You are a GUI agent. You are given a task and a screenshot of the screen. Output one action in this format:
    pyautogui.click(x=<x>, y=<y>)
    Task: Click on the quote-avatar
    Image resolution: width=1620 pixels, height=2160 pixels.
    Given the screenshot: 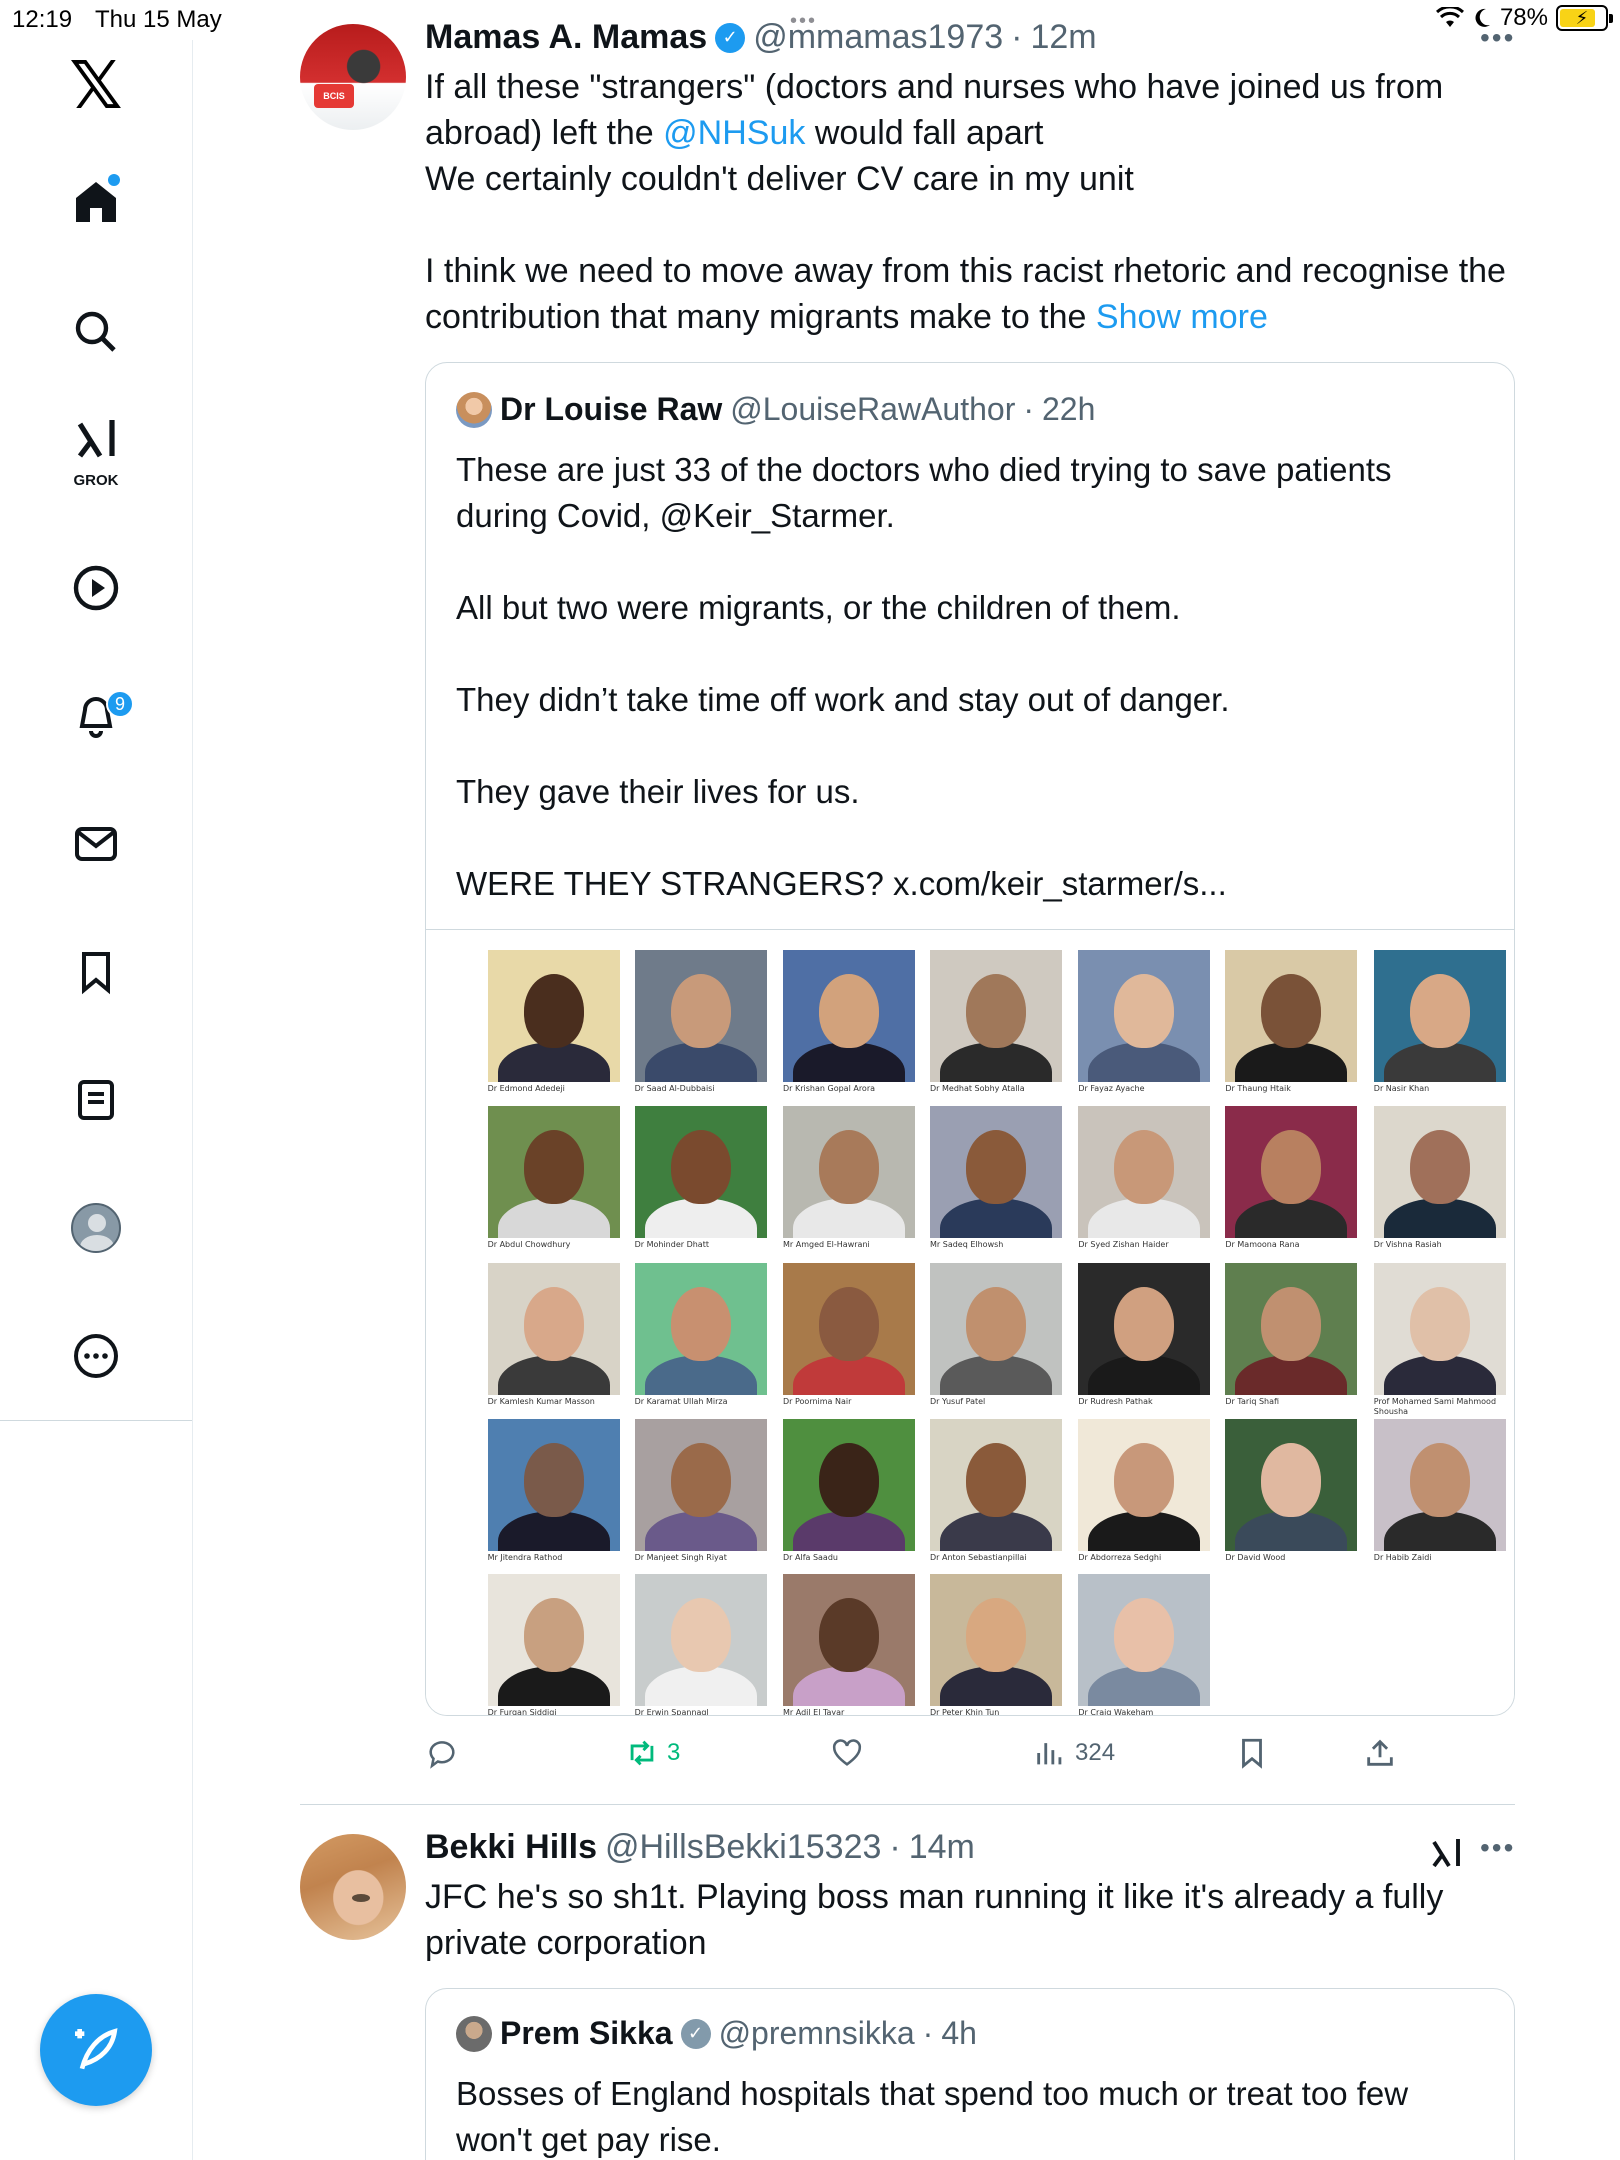 What is the action you would take?
    pyautogui.click(x=474, y=409)
    